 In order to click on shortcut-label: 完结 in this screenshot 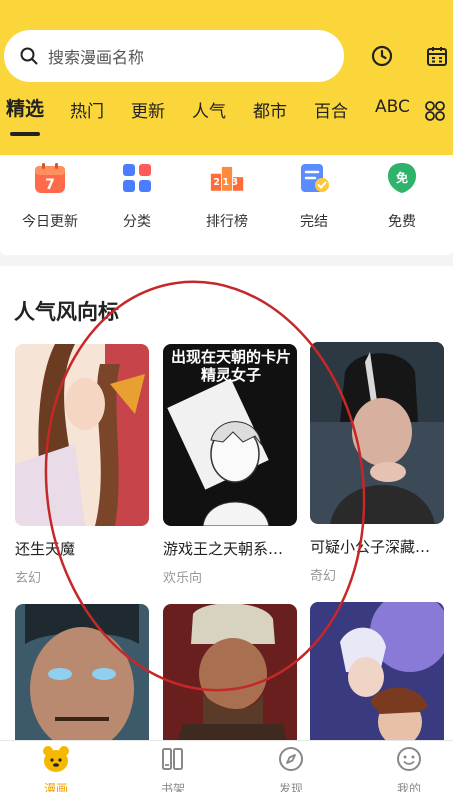, I will do `click(314, 222)`.